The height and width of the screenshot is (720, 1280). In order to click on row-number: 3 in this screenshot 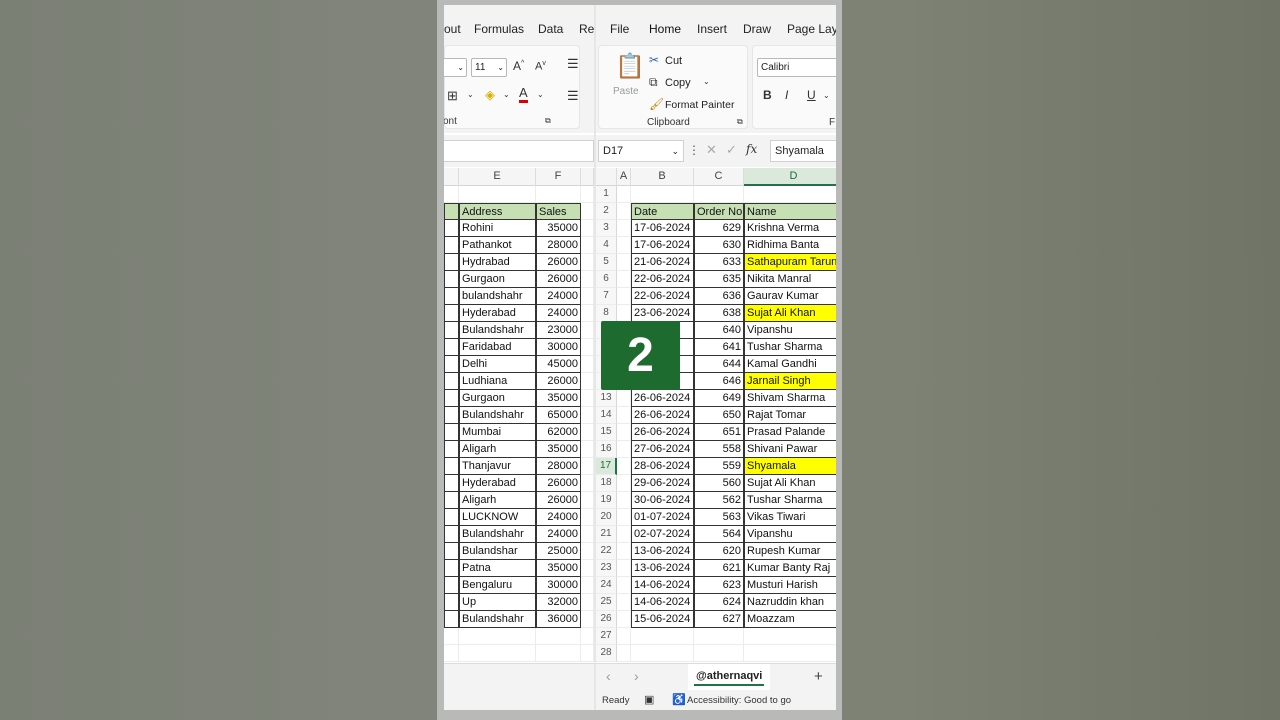, I will do `click(606, 228)`.